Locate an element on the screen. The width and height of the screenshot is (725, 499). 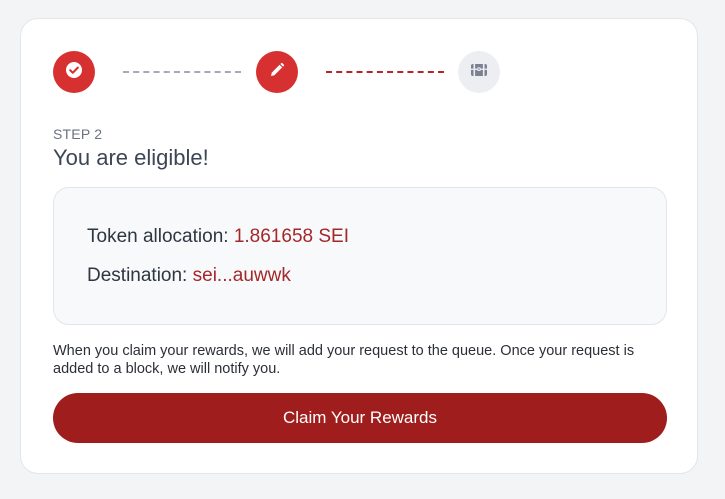
token-allocation-label: Token allocation: is located at coordinates (158, 236).